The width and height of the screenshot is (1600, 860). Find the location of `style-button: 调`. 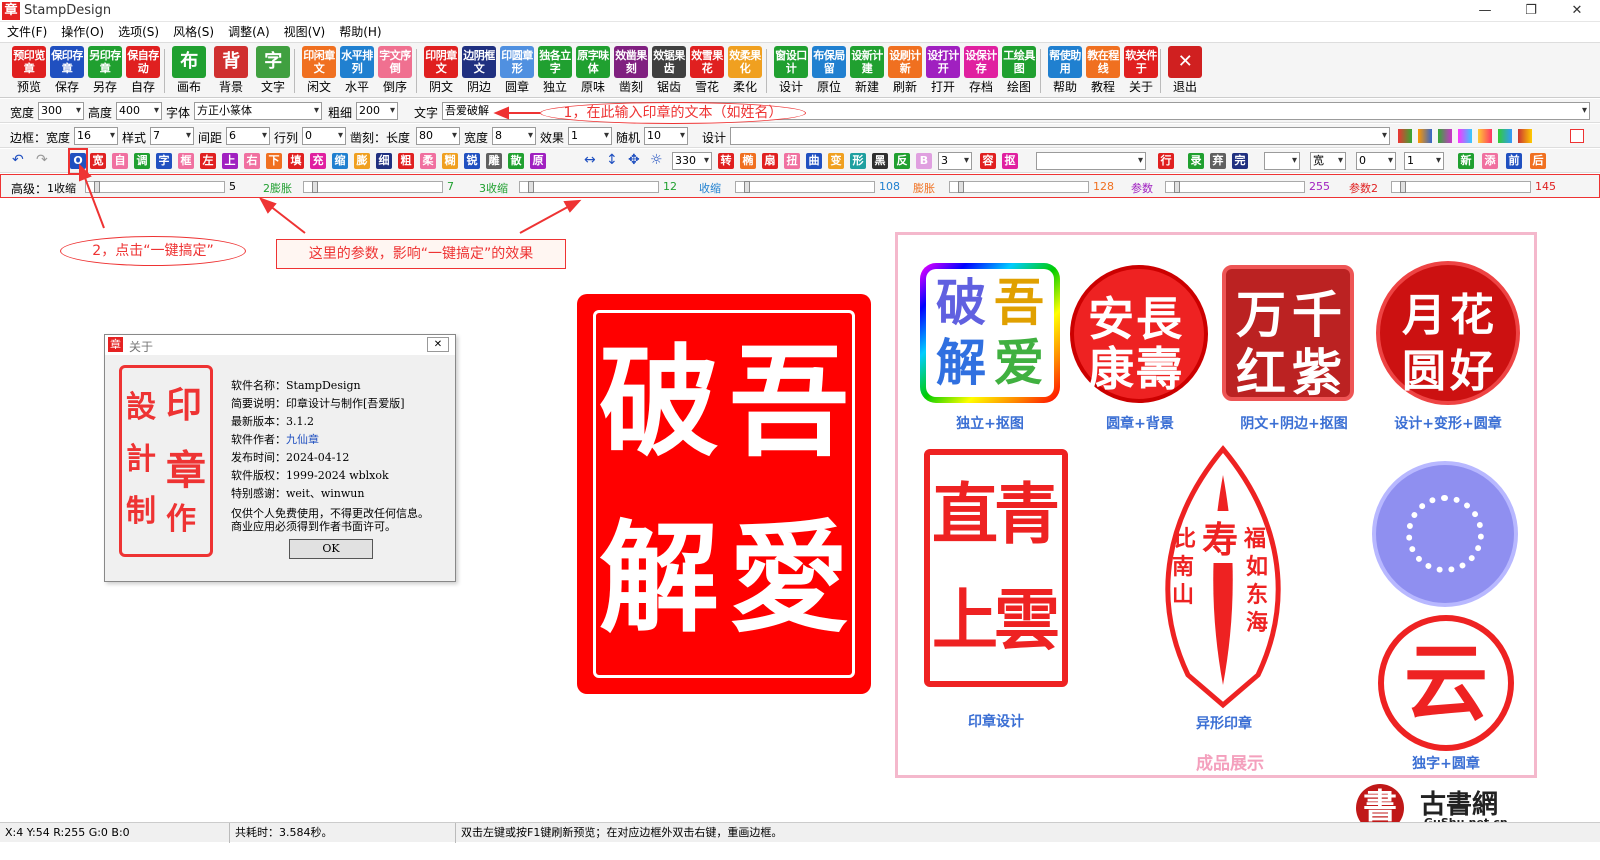

style-button: 调 is located at coordinates (142, 161).